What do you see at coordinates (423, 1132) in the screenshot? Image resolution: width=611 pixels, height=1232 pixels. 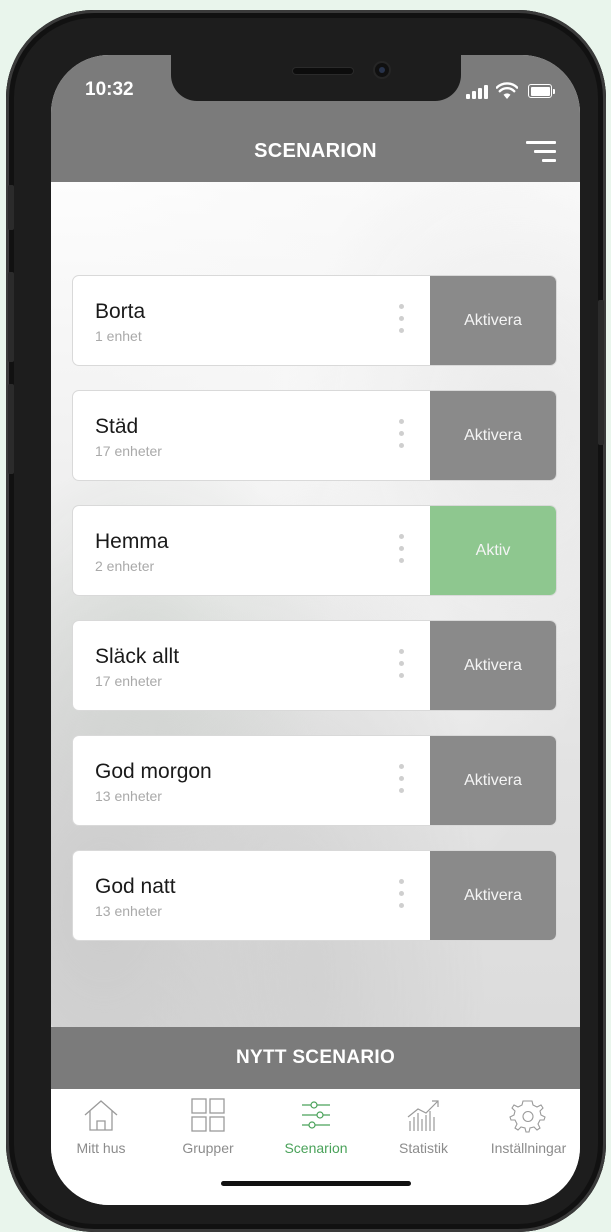 I see `tab-statistik: Statistik` at bounding box center [423, 1132].